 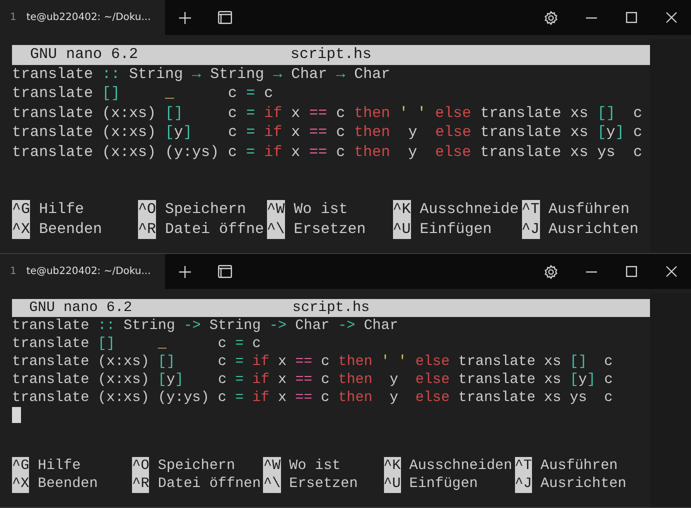 I want to click on code-line: translate :: String -> String -> Char -> Char, so click(x=206, y=326).